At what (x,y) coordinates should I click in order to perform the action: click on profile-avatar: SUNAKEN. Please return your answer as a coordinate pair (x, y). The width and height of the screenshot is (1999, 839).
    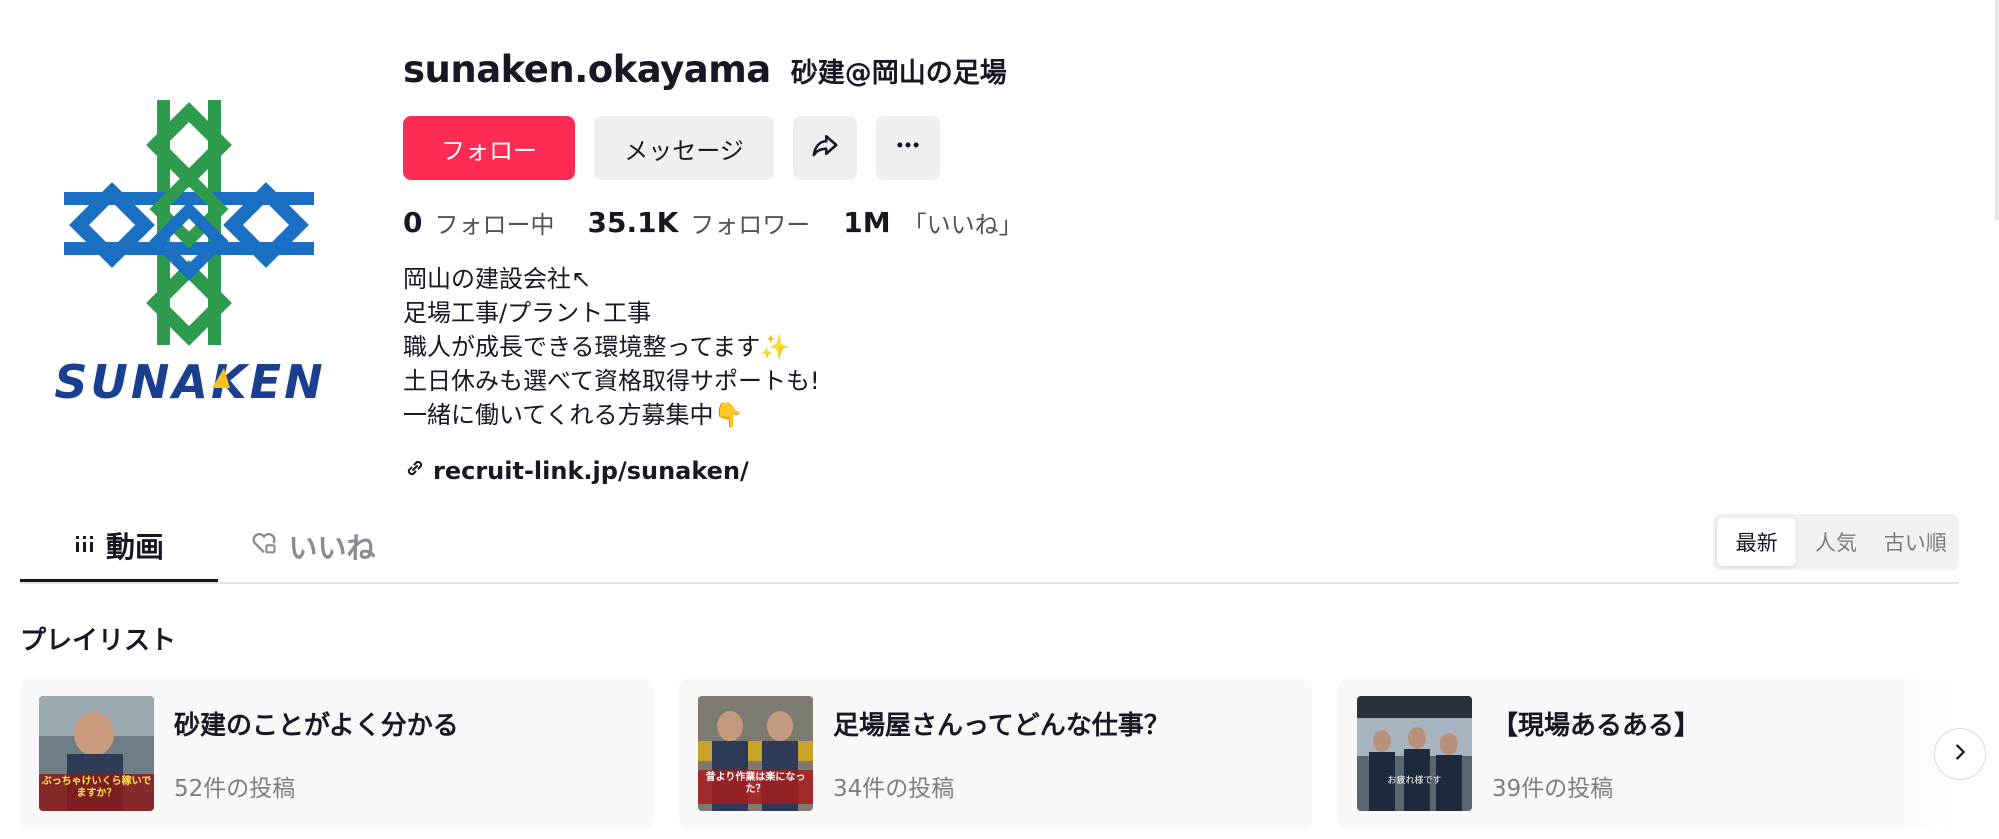
    Looking at the image, I should click on (190, 250).